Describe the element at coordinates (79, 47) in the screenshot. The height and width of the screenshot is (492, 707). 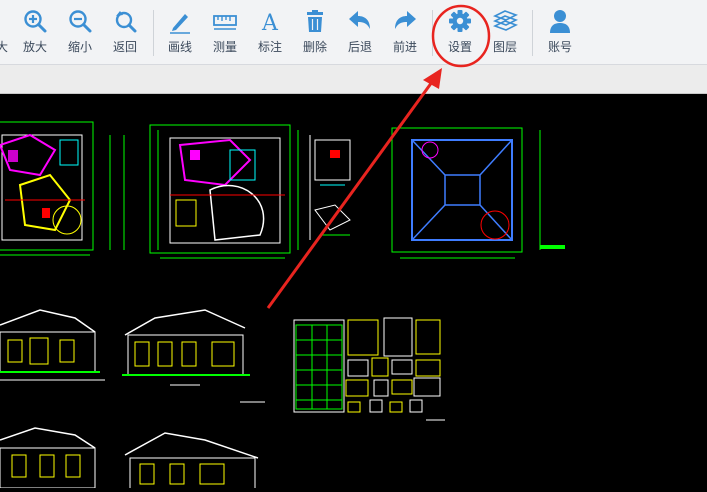
I see `zoom-out-label: 缩小` at that location.